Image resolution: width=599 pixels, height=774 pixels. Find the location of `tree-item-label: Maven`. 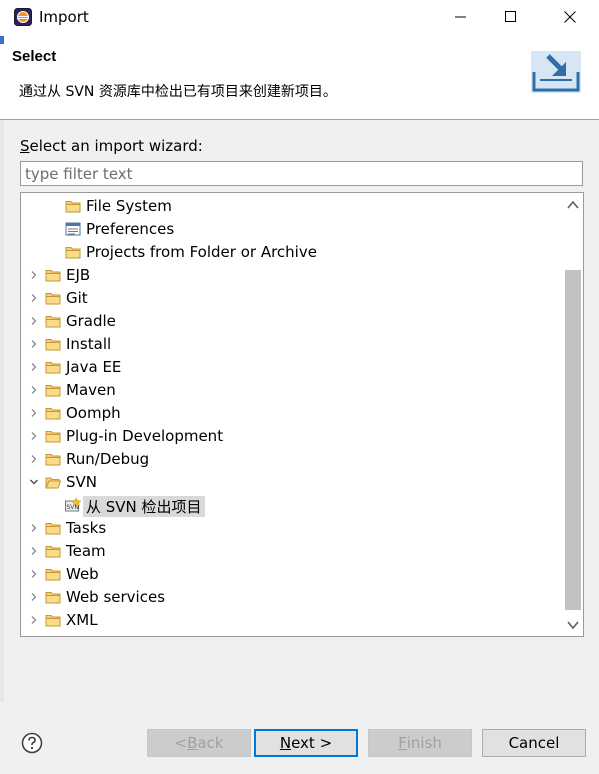

tree-item-label: Maven is located at coordinates (91, 390).